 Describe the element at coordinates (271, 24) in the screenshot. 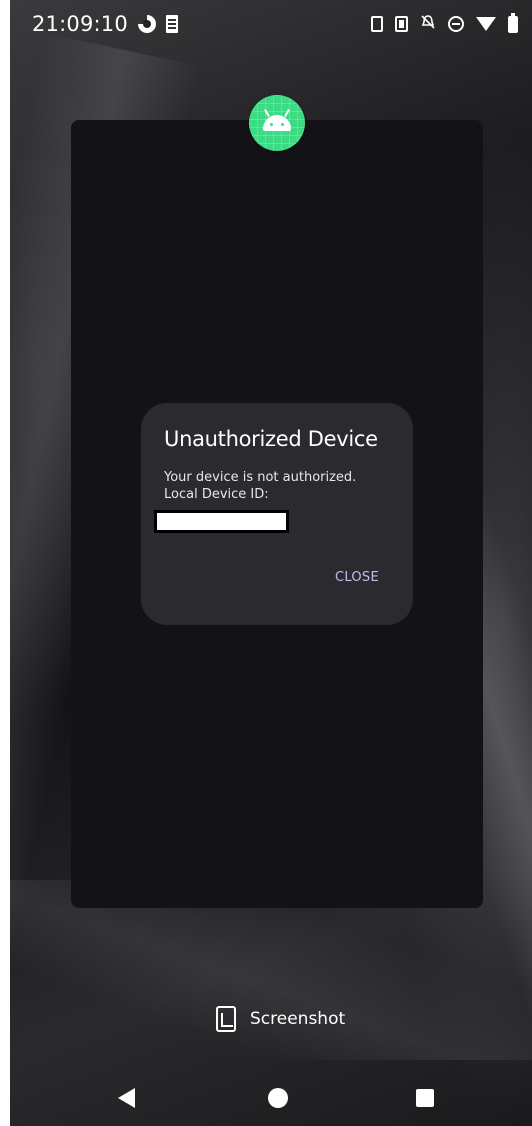

I see `status-bar: 21:09:10` at that location.